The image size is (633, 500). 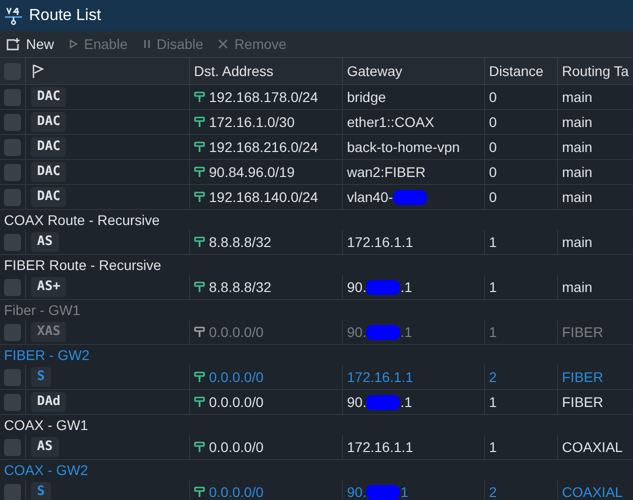 I want to click on column-header: Gateway, so click(x=374, y=71).